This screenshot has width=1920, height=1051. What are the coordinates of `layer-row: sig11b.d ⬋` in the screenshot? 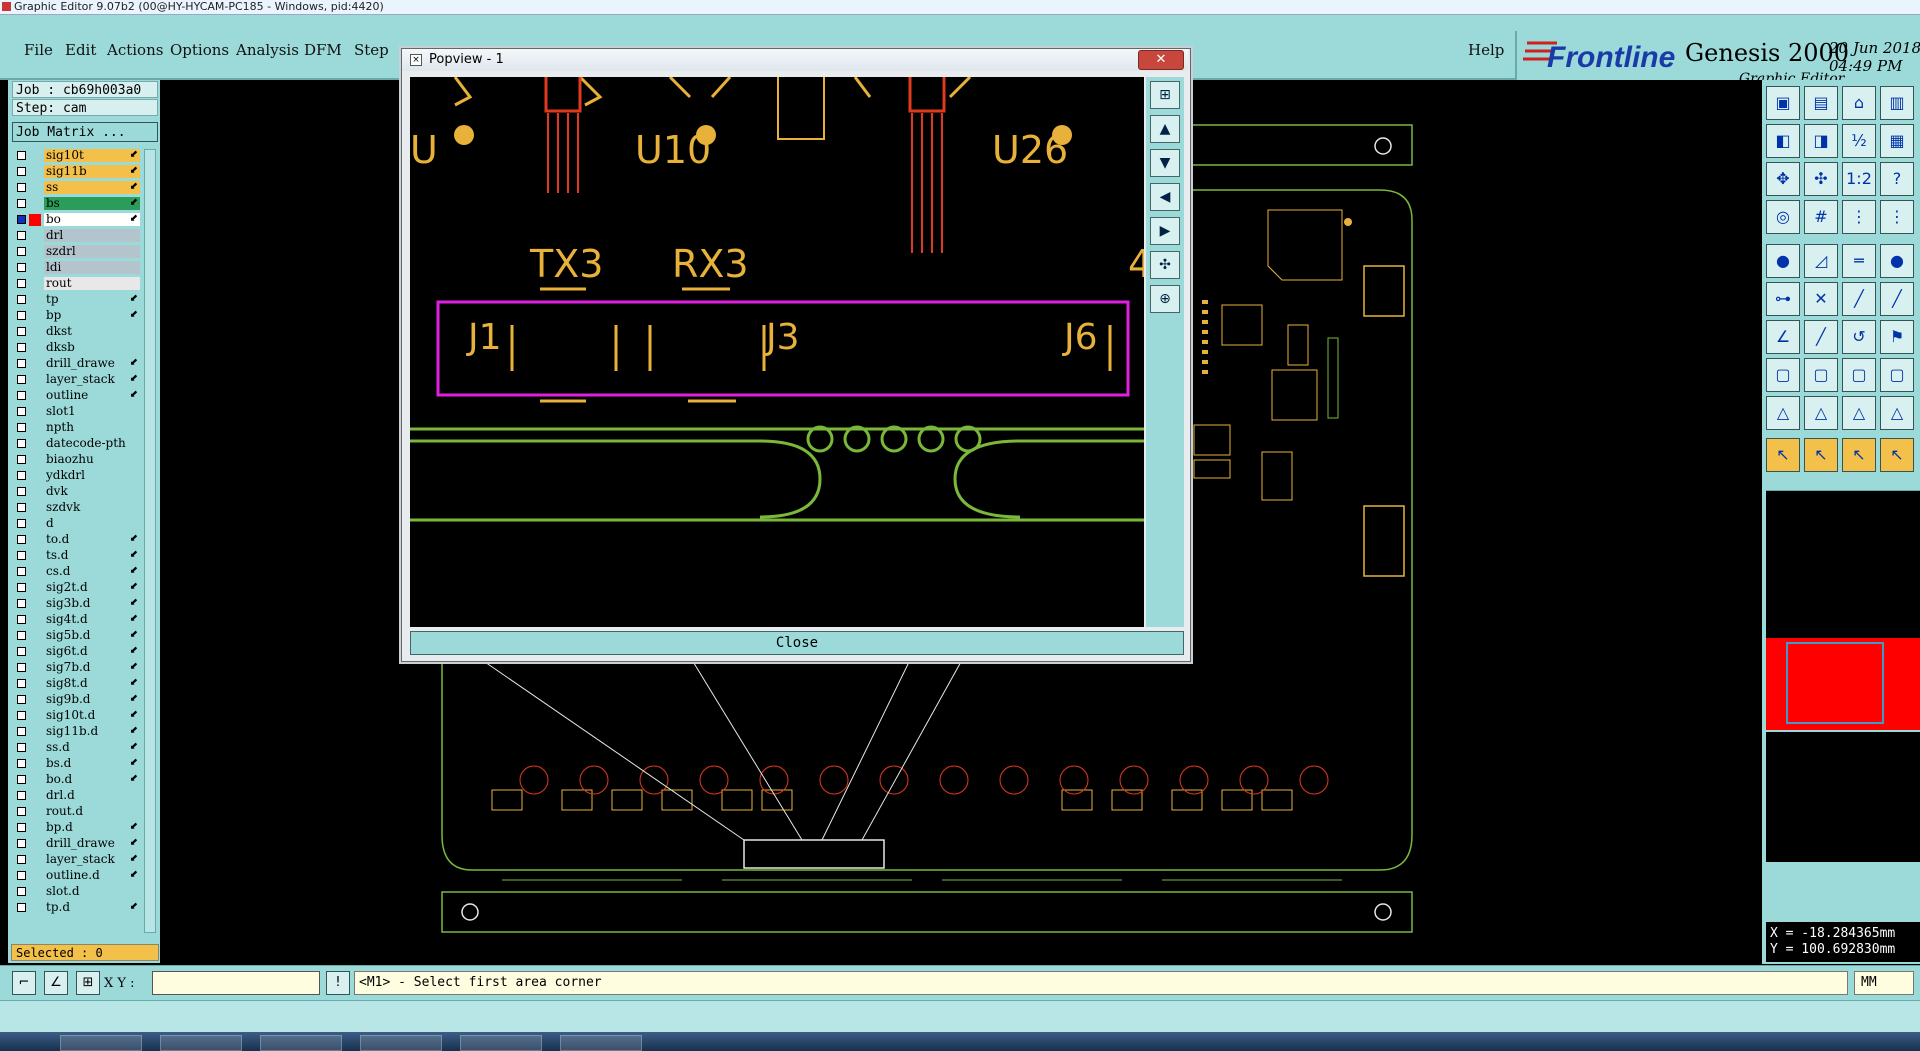 It's located at (76, 732).